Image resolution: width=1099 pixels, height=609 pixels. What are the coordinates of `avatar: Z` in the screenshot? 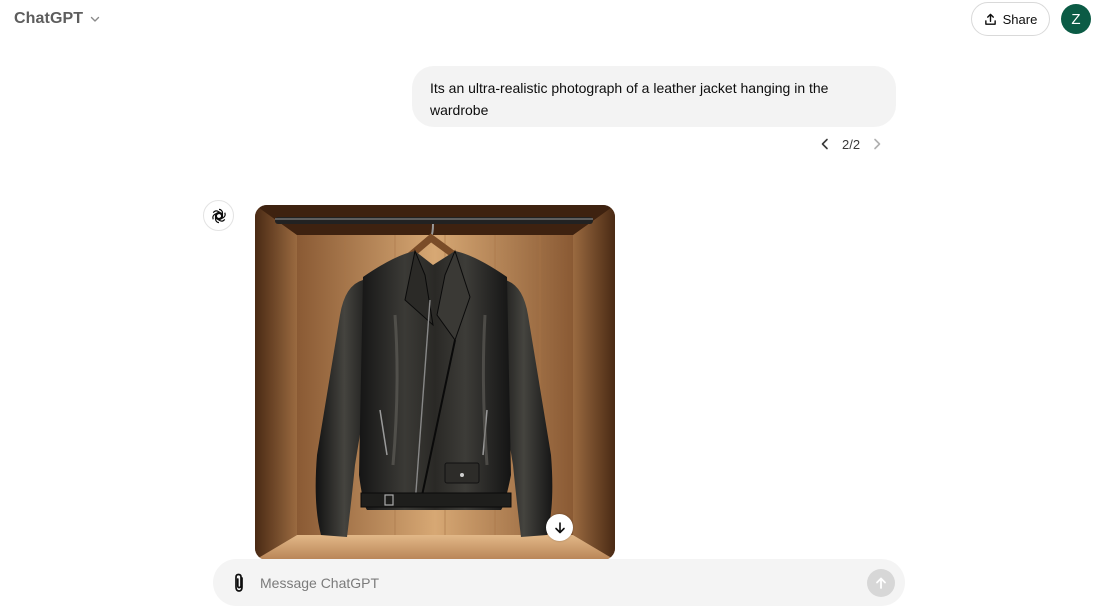 It's located at (1076, 19).